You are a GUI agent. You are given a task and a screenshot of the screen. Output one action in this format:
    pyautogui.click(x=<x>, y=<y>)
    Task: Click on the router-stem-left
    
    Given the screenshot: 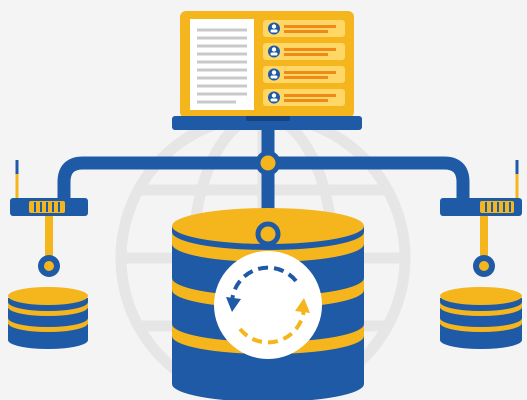 What is the action you would take?
    pyautogui.click(x=49, y=236)
    